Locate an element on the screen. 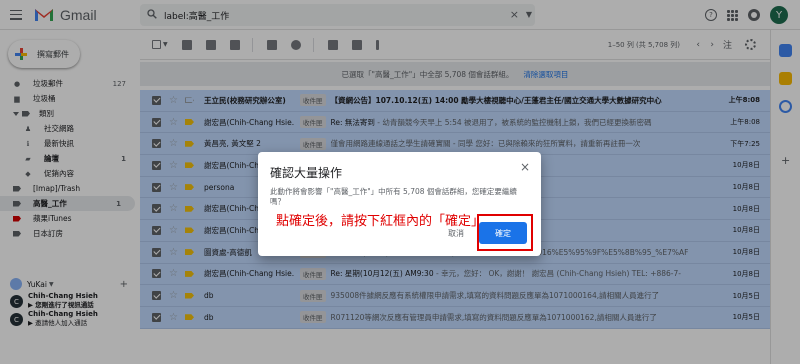 The image size is (800, 364). instruction-annotation: 點確定後，請按下紅框內的「確定」 is located at coordinates (380, 221).